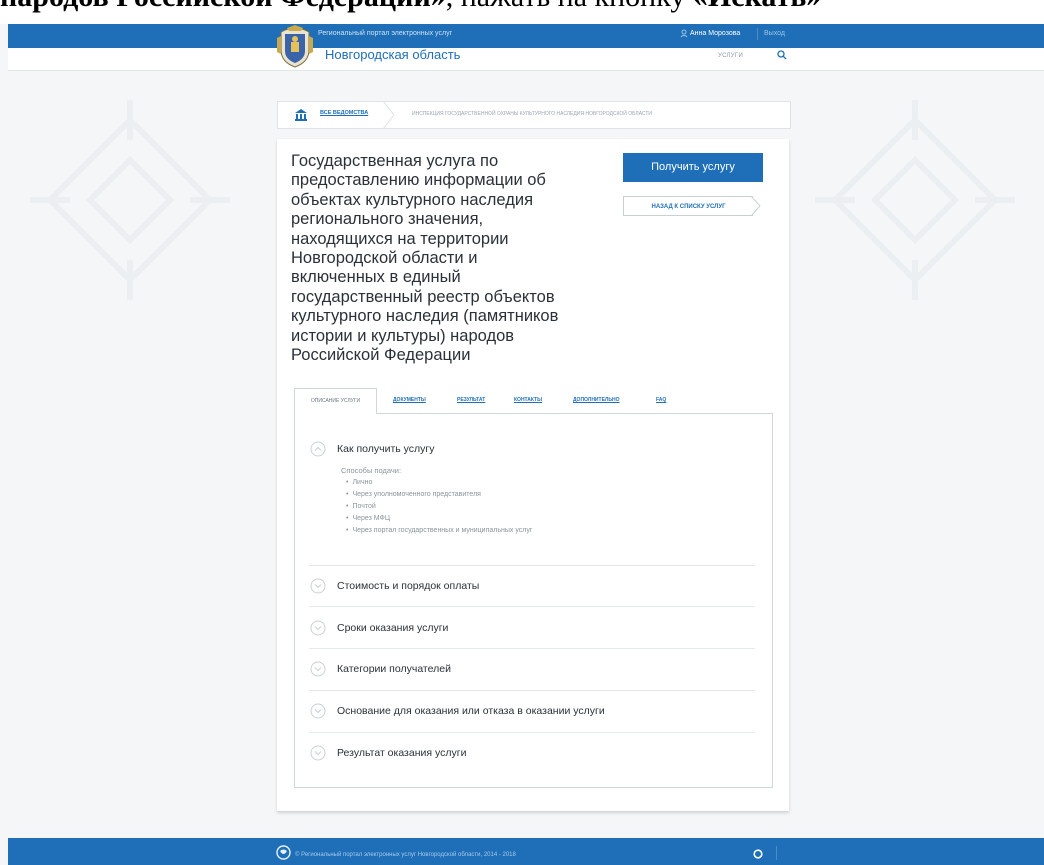  Describe the element at coordinates (392, 54) in the screenshot. I see `region-title: Новгородская область` at that location.